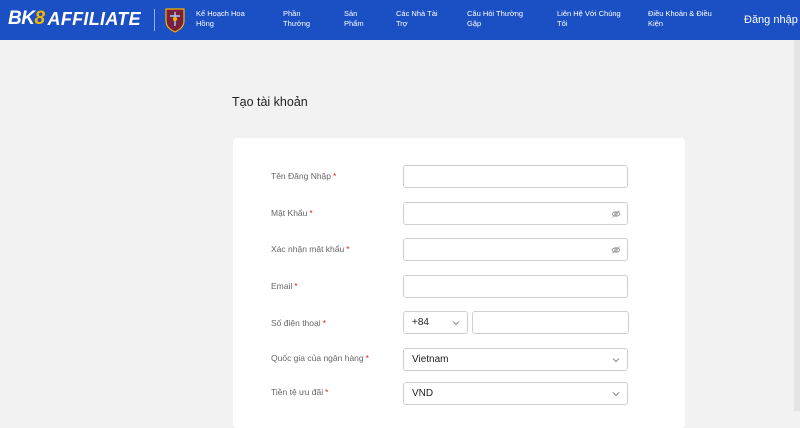 This screenshot has height=428, width=800. Describe the element at coordinates (154, 20) in the screenshot. I see `logo-divider` at that location.